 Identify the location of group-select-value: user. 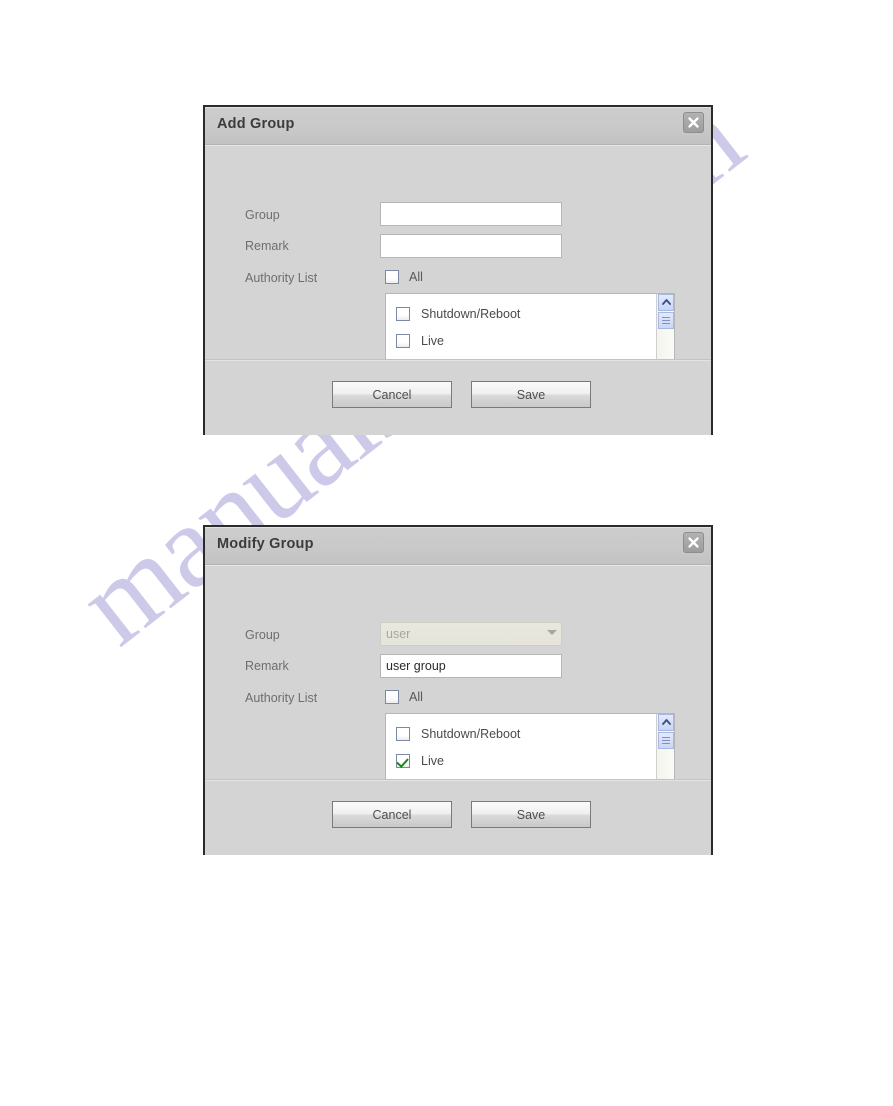
(398, 634).